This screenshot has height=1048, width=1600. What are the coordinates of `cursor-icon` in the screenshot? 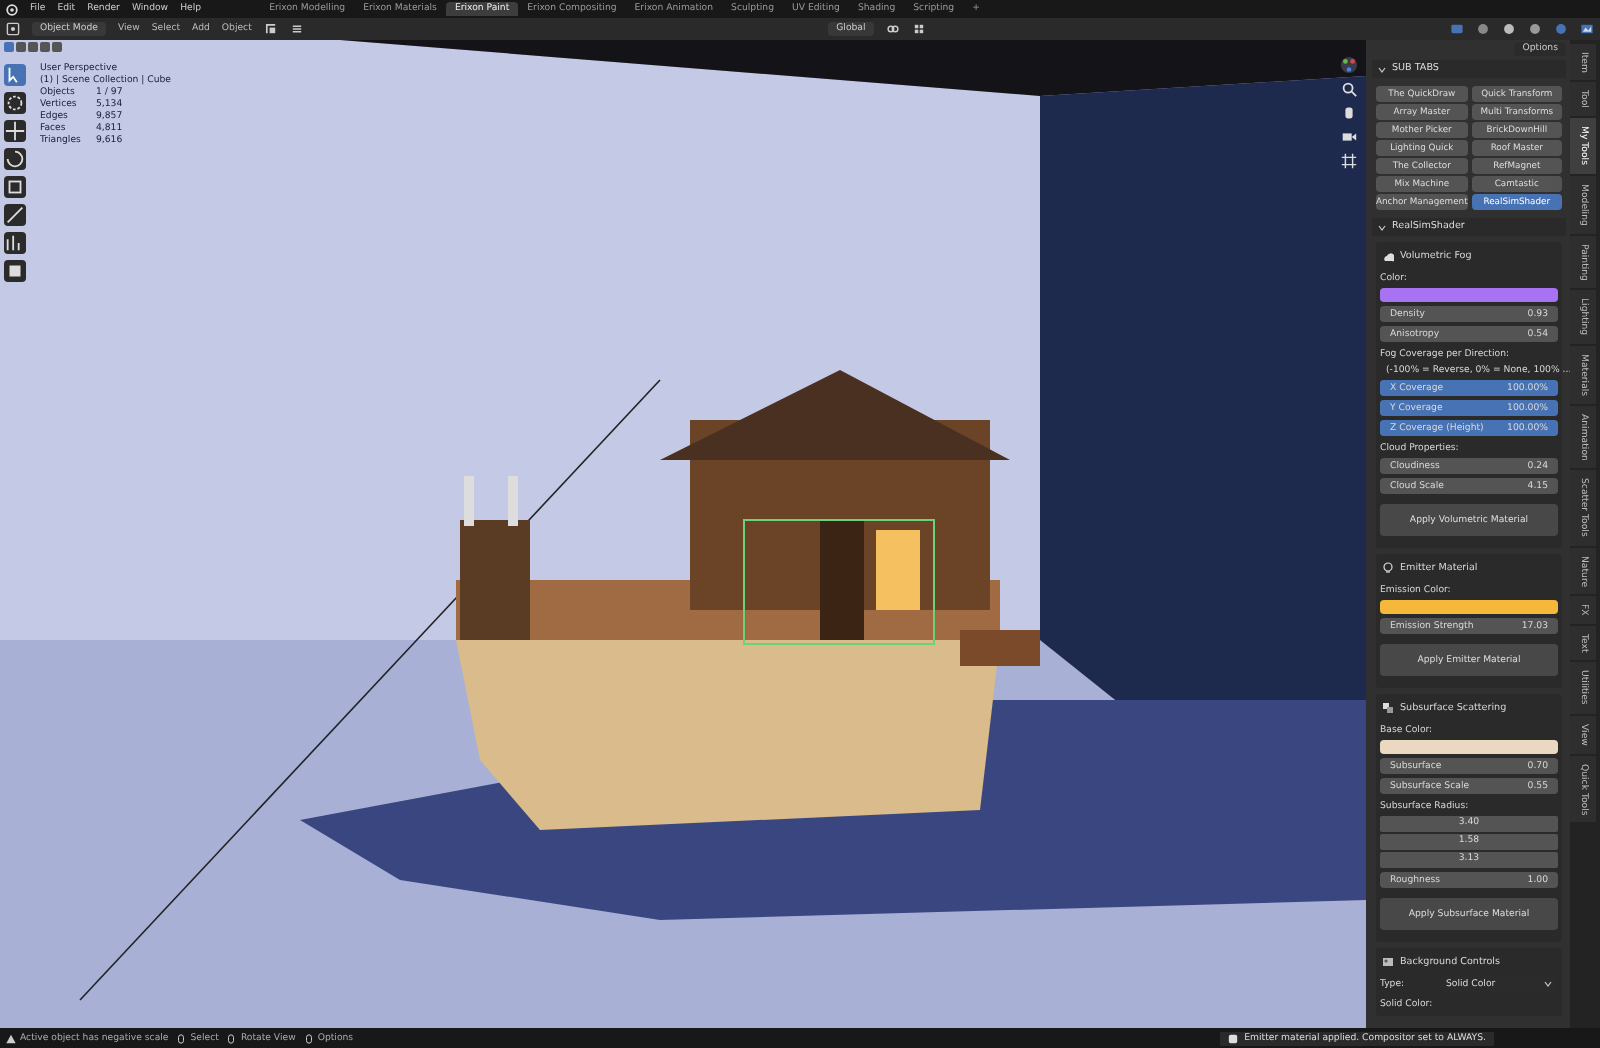 It's located at (15, 103).